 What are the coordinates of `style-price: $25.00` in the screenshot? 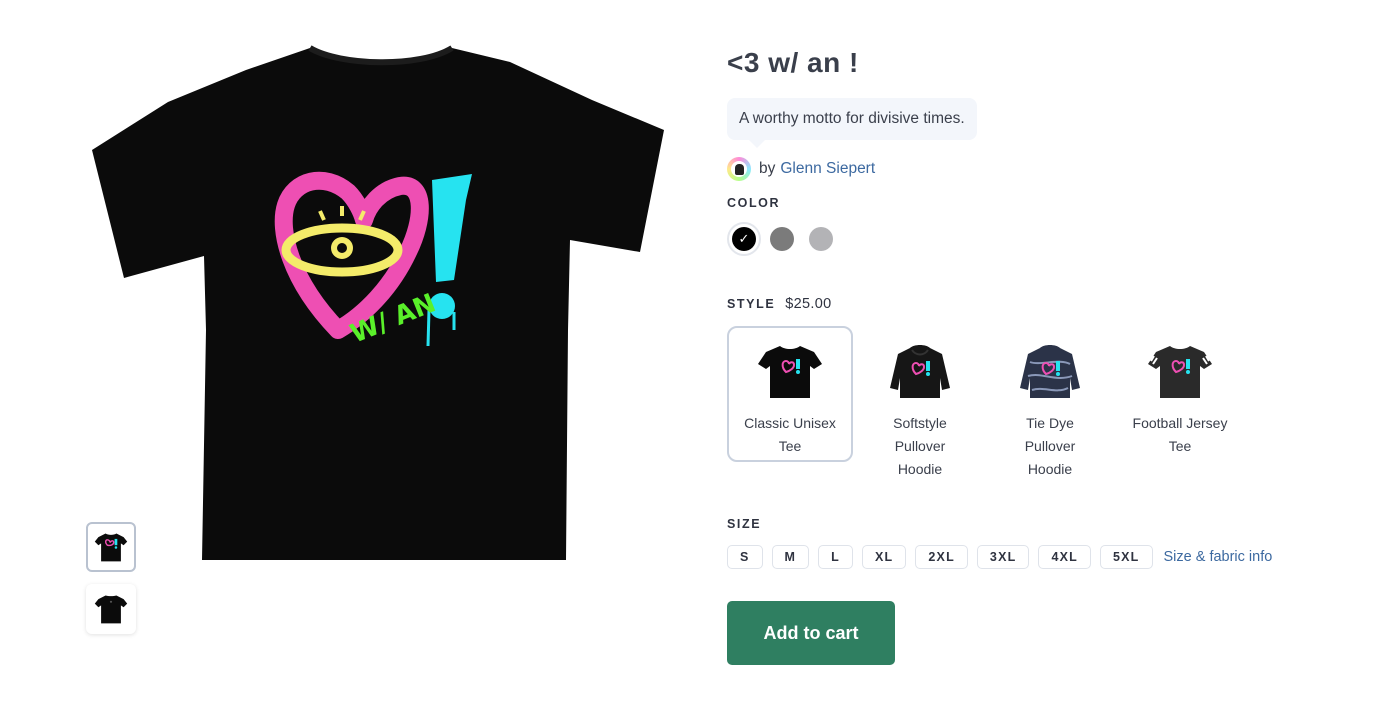 It's located at (808, 304).